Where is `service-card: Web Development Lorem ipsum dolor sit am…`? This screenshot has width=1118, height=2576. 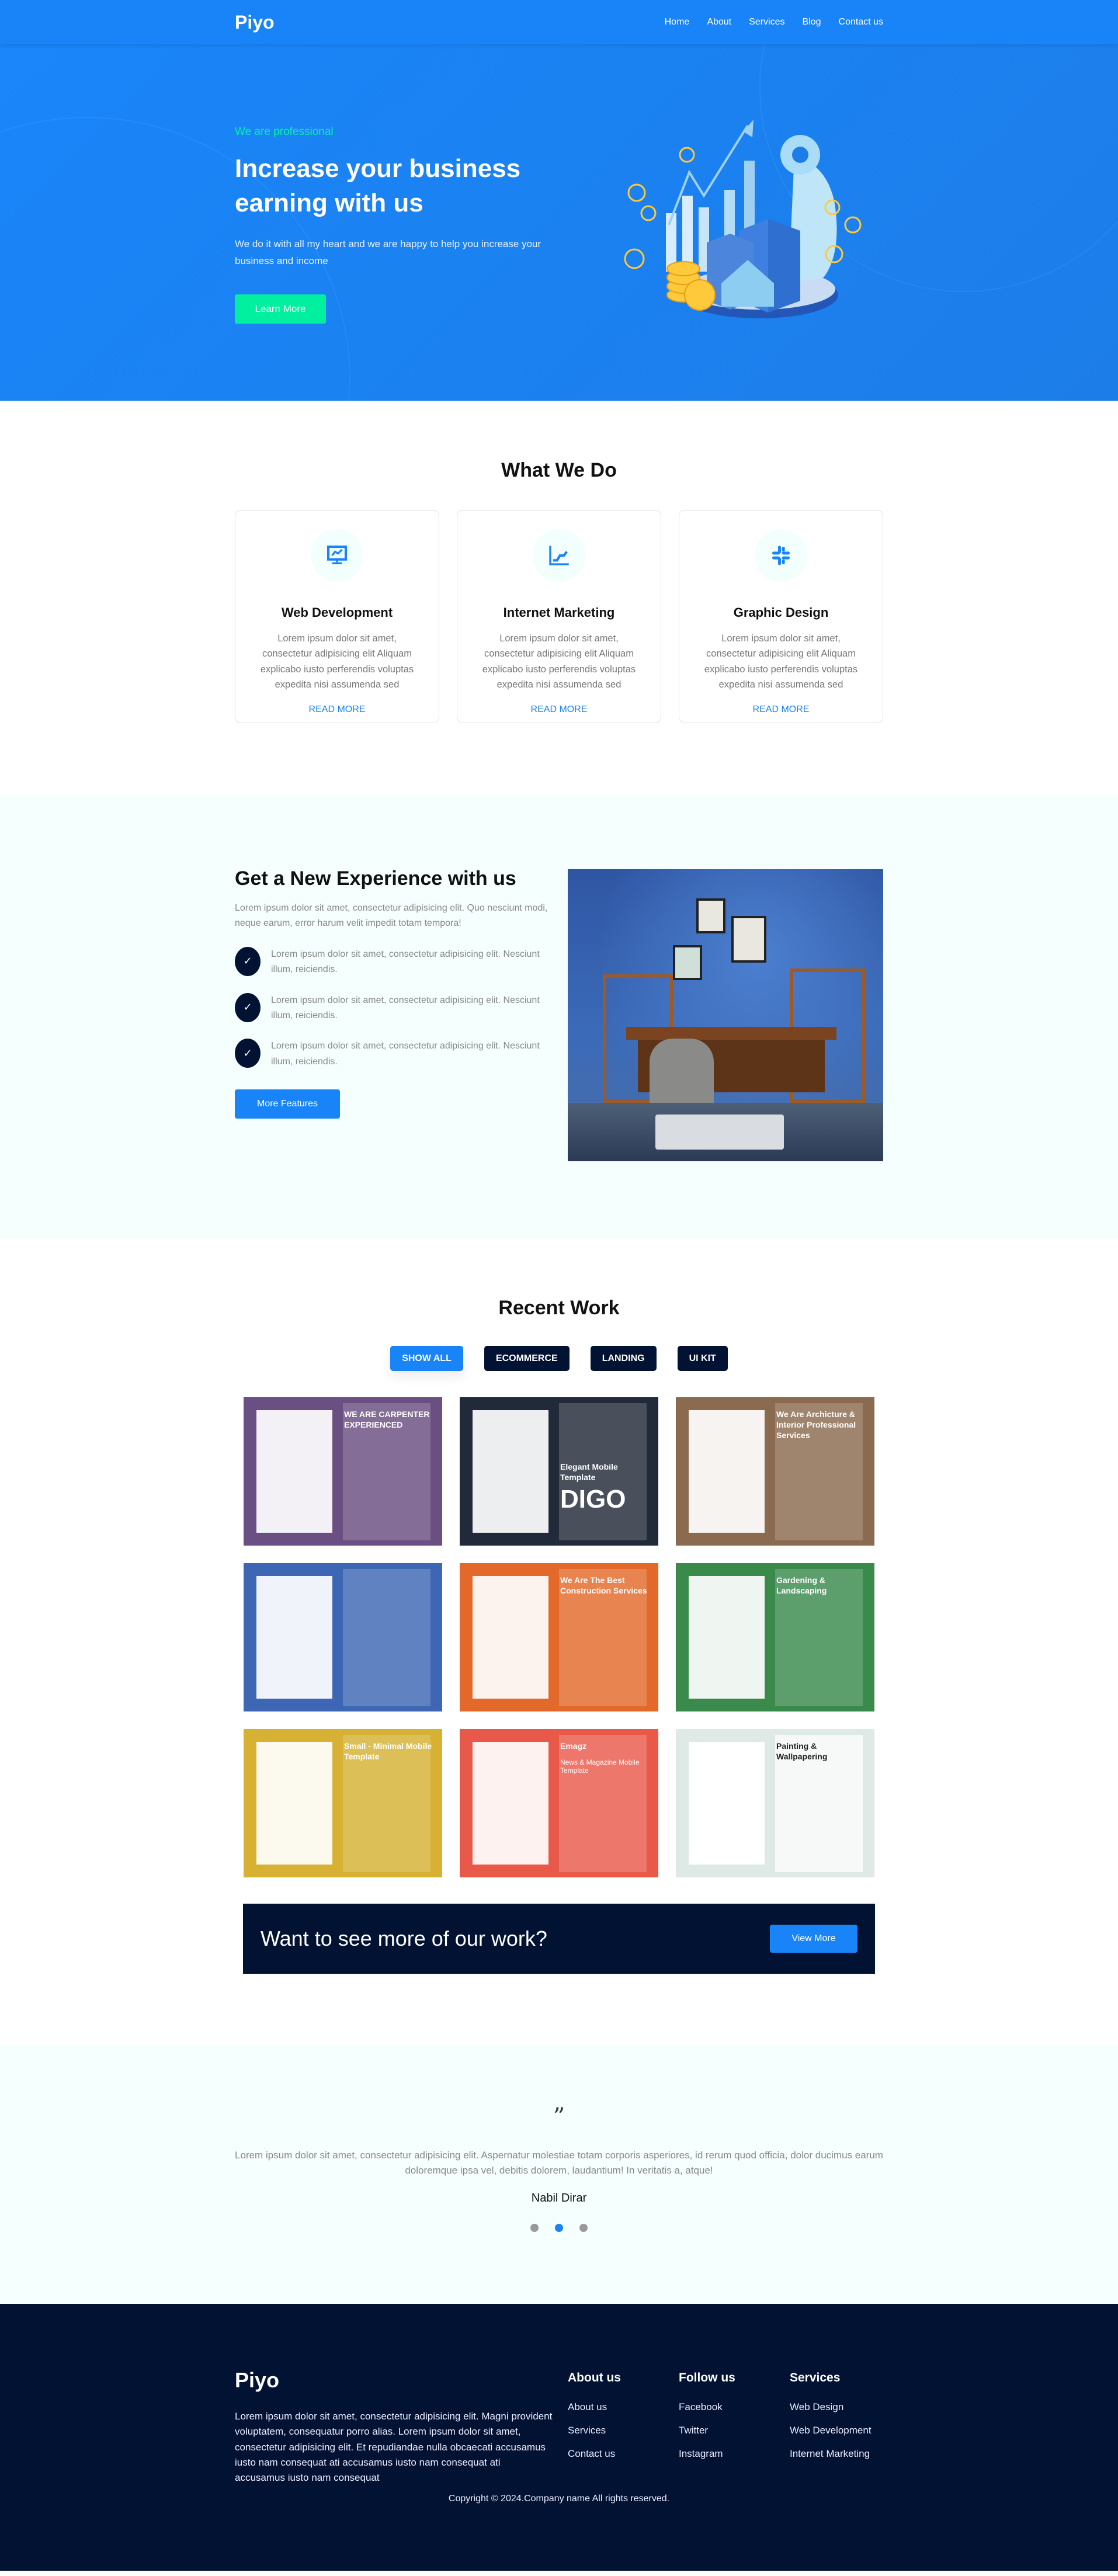
service-card: Web Development Lorem ipsum dolor sit am… is located at coordinates (337, 616).